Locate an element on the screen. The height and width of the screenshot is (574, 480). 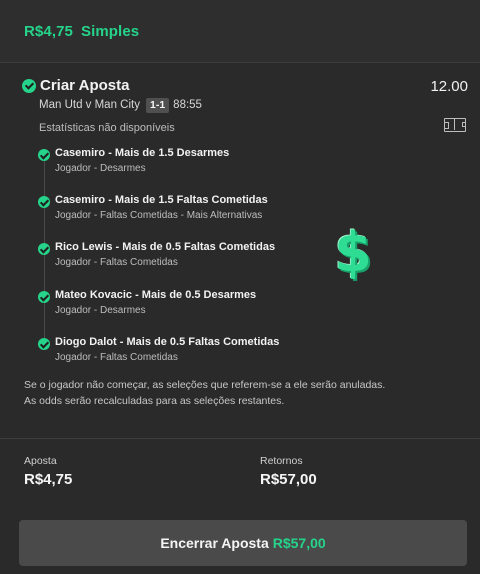
match-time: 88:55 is located at coordinates (187, 105).